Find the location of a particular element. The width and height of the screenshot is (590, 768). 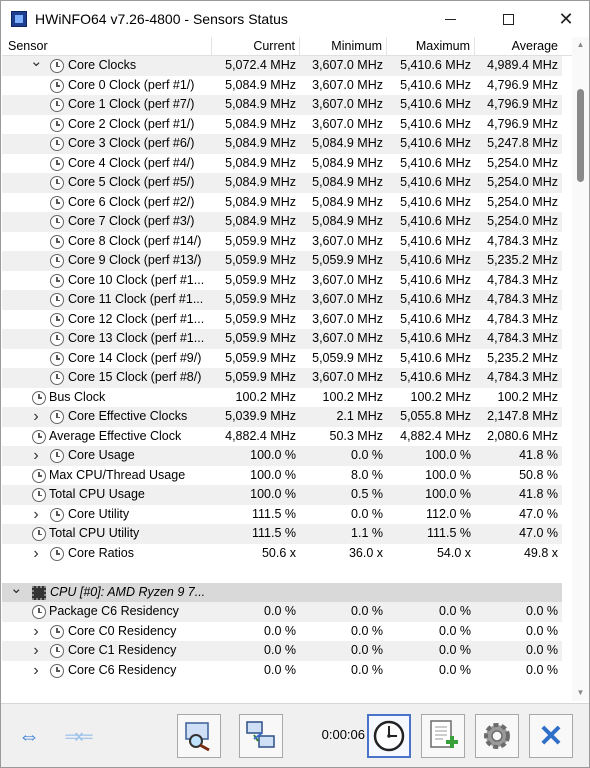

reset-timer-button is located at coordinates (389, 736).